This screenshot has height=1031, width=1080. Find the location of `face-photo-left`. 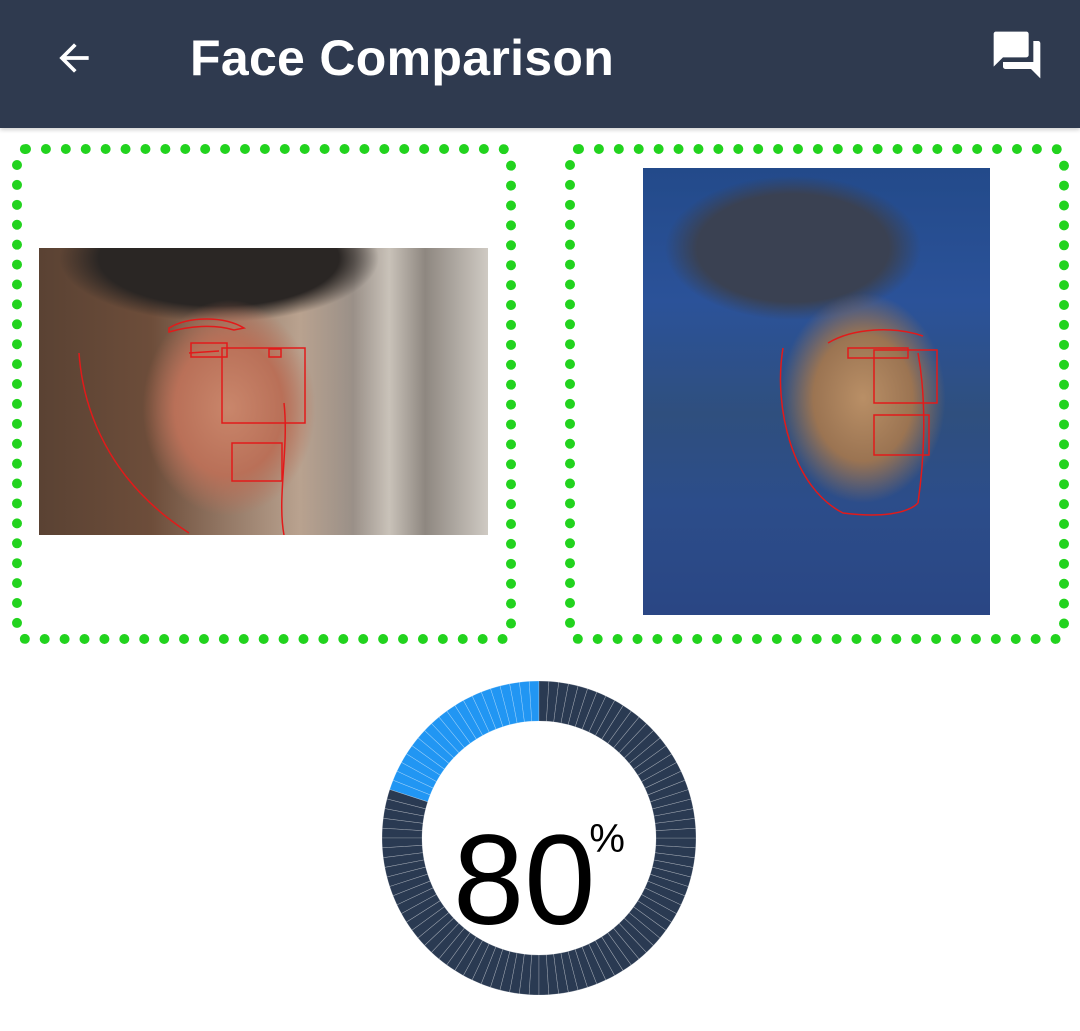

face-photo-left is located at coordinates (263, 391).